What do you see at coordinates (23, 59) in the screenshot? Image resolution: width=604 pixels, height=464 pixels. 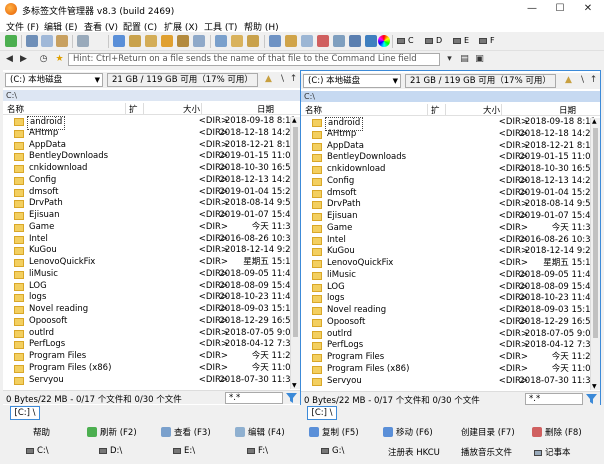 I see `forward-icon: ▶` at bounding box center [23, 59].